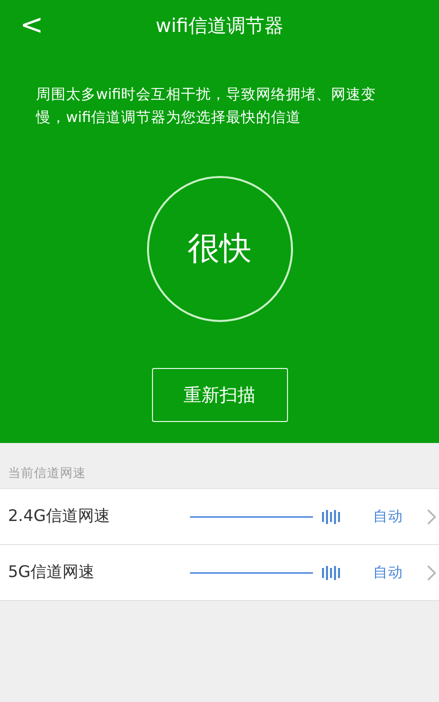 Image resolution: width=439 pixels, height=702 pixels. Describe the element at coordinates (219, 249) in the screenshot. I see `status-circle: 很快` at that location.